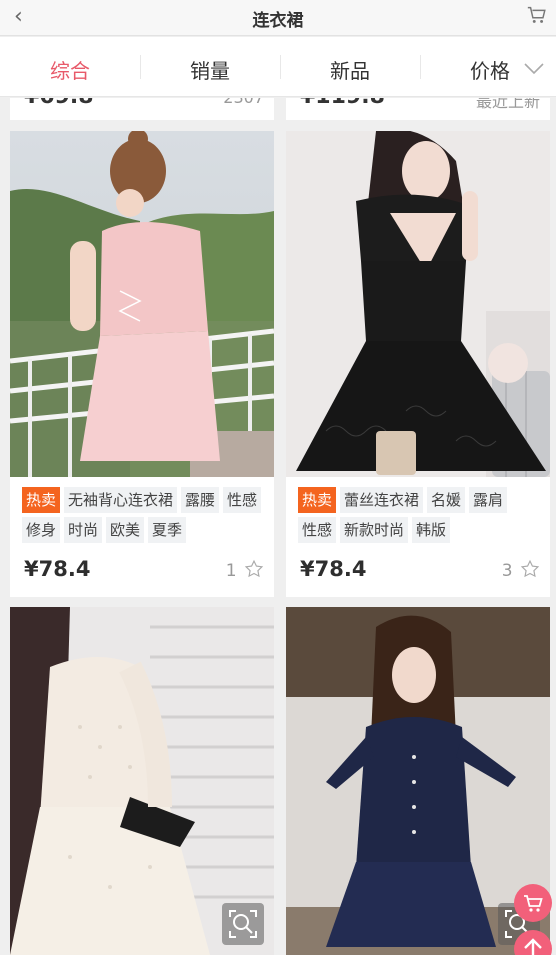 This screenshot has height=955, width=556. What do you see at coordinates (231, 571) in the screenshot?
I see `favorite-count: 1` at bounding box center [231, 571].